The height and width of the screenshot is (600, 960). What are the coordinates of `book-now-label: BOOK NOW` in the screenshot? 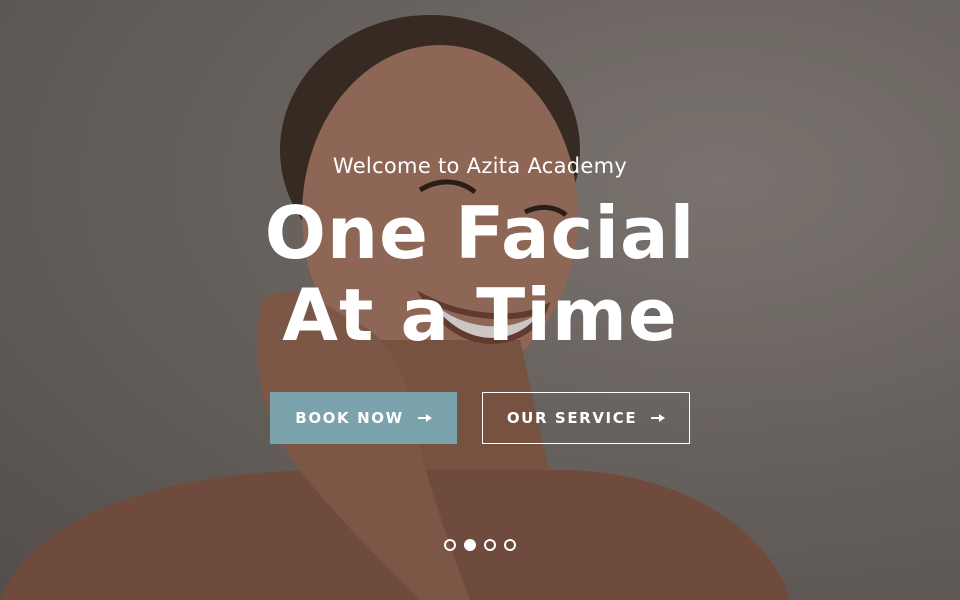 It's located at (349, 418).